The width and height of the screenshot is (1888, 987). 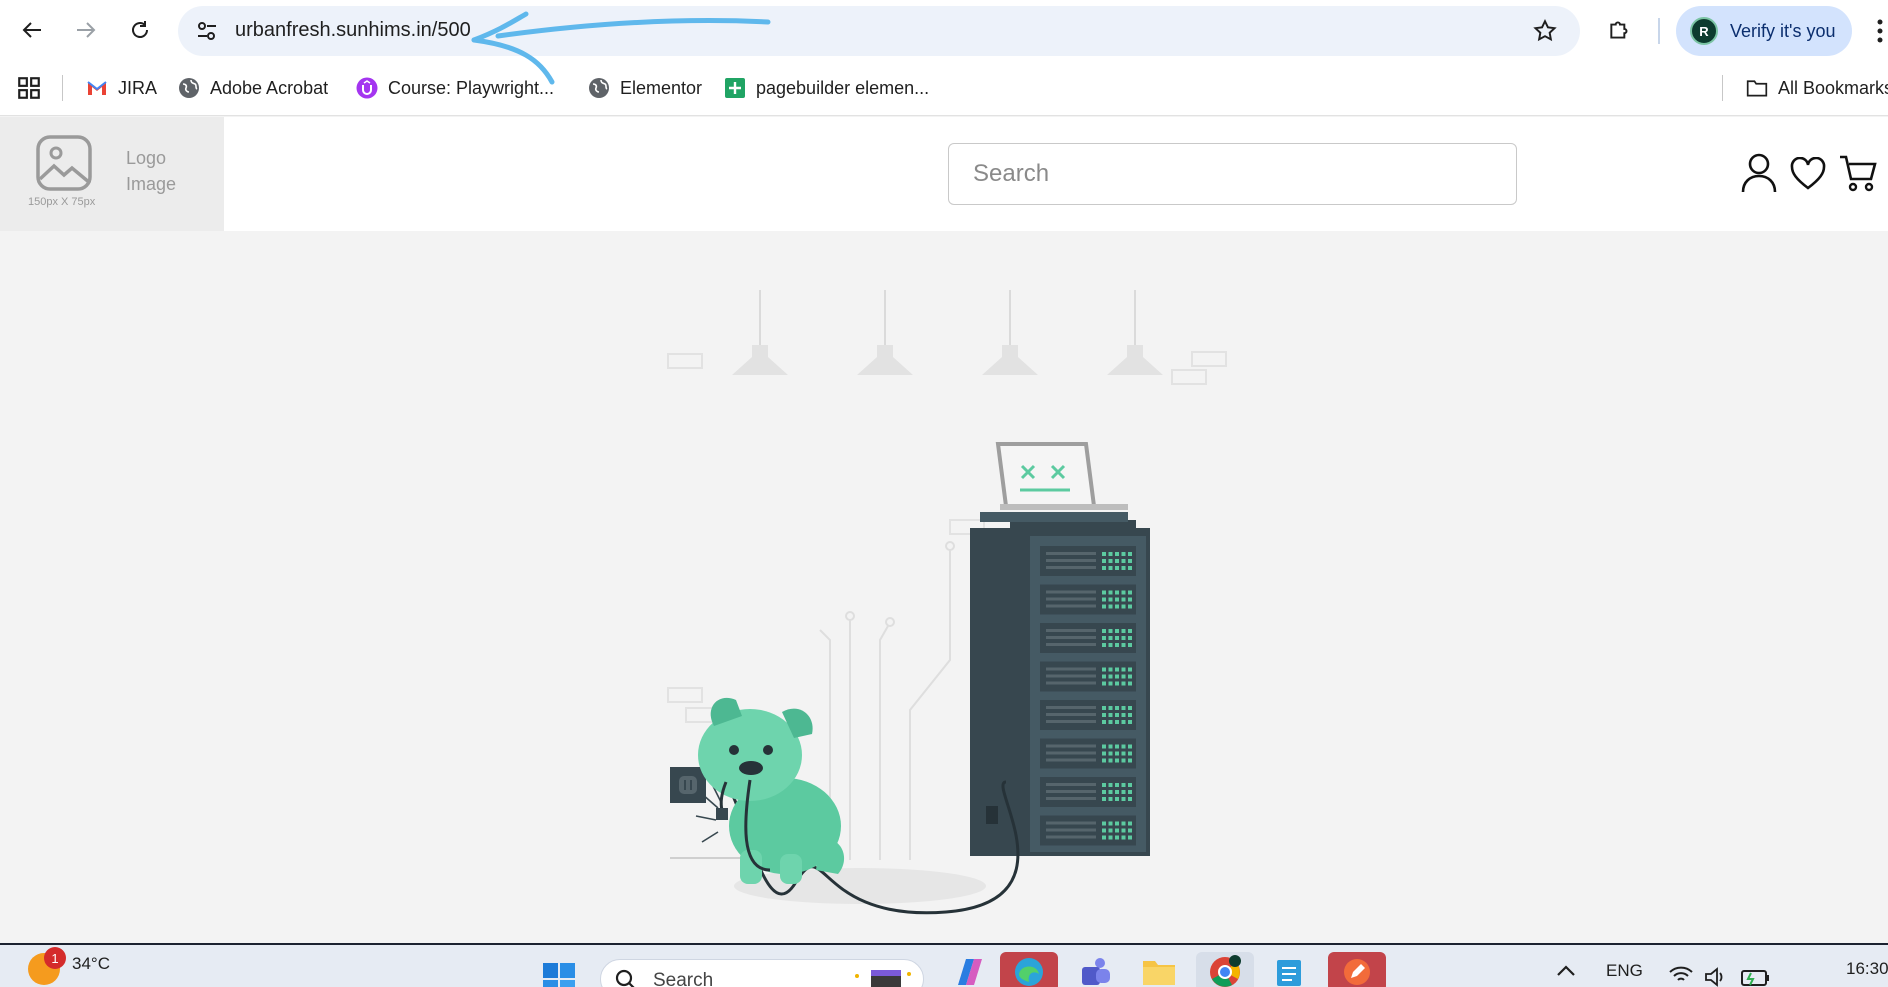 What do you see at coordinates (1808, 174) in the screenshot?
I see `wishlist-heart-icon` at bounding box center [1808, 174].